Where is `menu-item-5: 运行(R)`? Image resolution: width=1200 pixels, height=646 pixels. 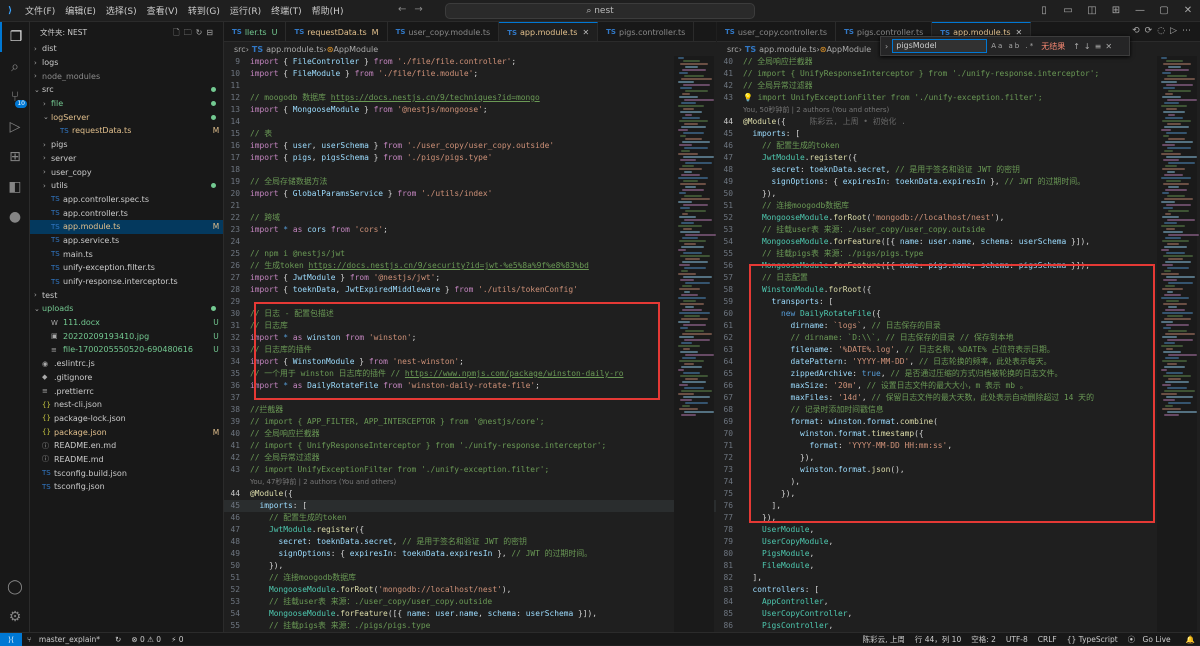
menu-item-5: 运行(R) is located at coordinates (245, 10).